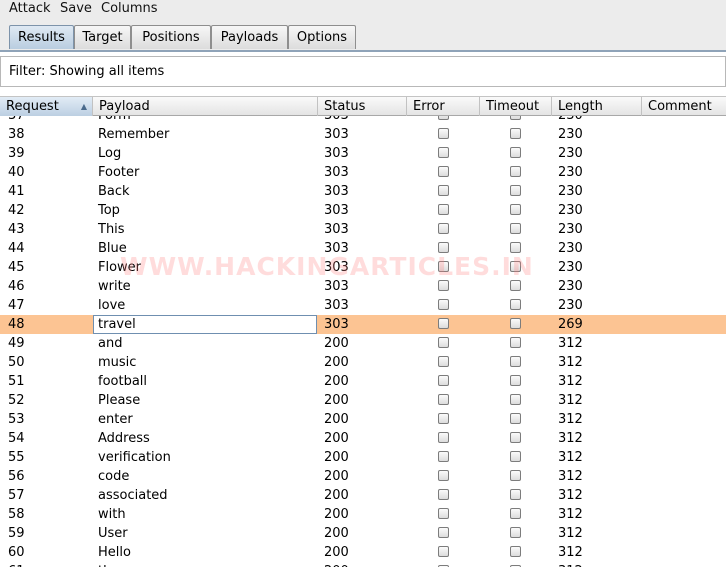 Image resolution: width=726 pixels, height=567 pixels. Describe the element at coordinates (597, 106) in the screenshot. I see `column-header-length: Length` at that location.